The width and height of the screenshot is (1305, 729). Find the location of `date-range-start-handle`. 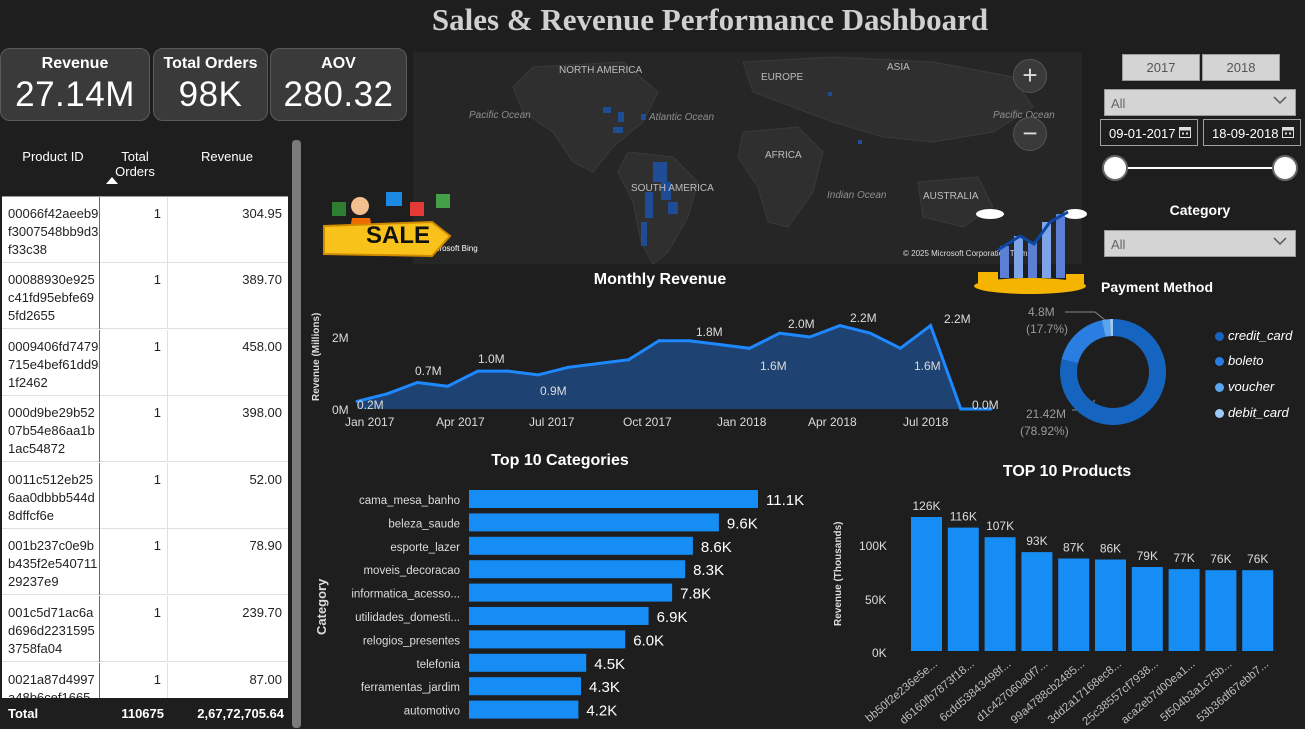

date-range-start-handle is located at coordinates (1115, 168).